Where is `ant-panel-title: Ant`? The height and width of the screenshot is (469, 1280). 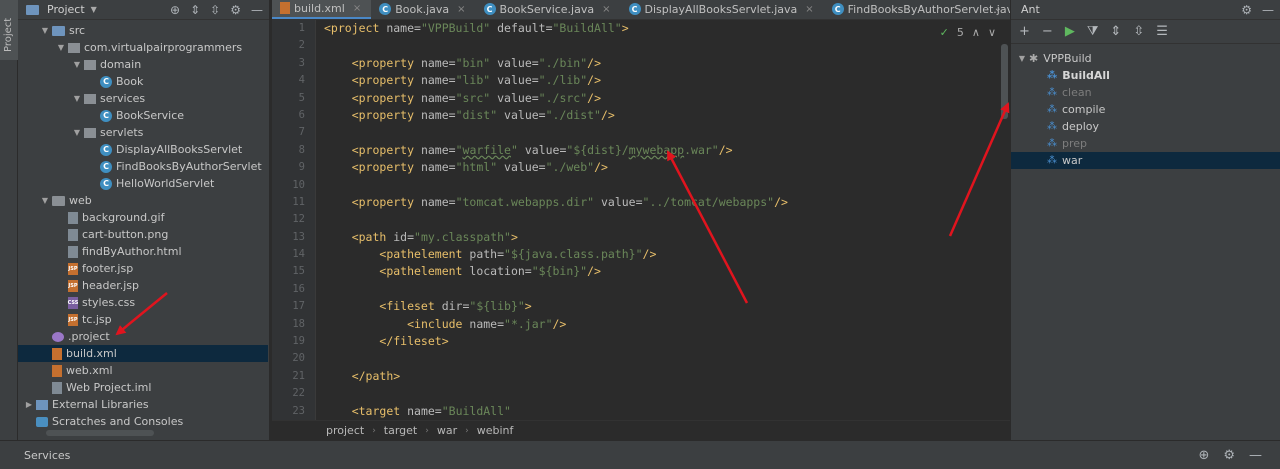
ant-panel-title: Ant is located at coordinates (1030, 9).